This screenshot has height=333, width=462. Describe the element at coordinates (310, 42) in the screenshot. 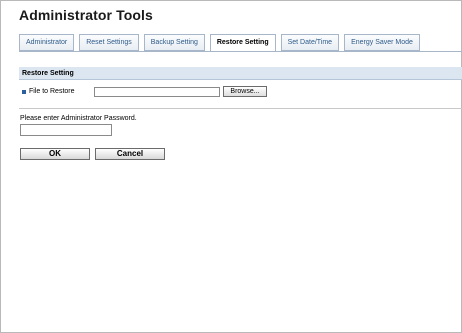

I see `tab-set-date-time: Set Date/Time` at that location.